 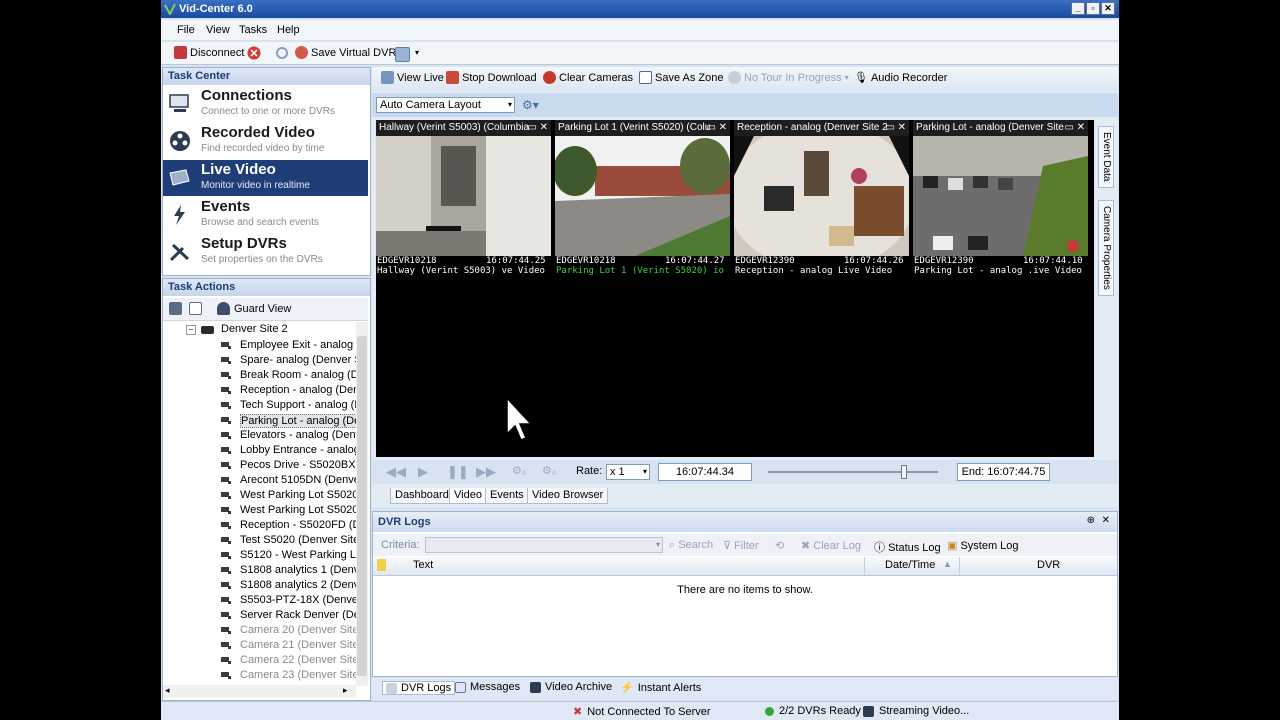 What do you see at coordinates (628, 472) in the screenshot?
I see `rate-select: x 1 ▾` at bounding box center [628, 472].